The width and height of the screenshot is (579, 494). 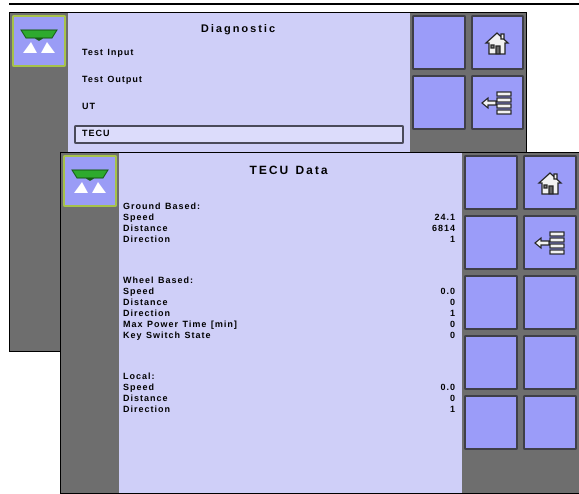 I want to click on menu-item: Test Input, so click(x=239, y=53).